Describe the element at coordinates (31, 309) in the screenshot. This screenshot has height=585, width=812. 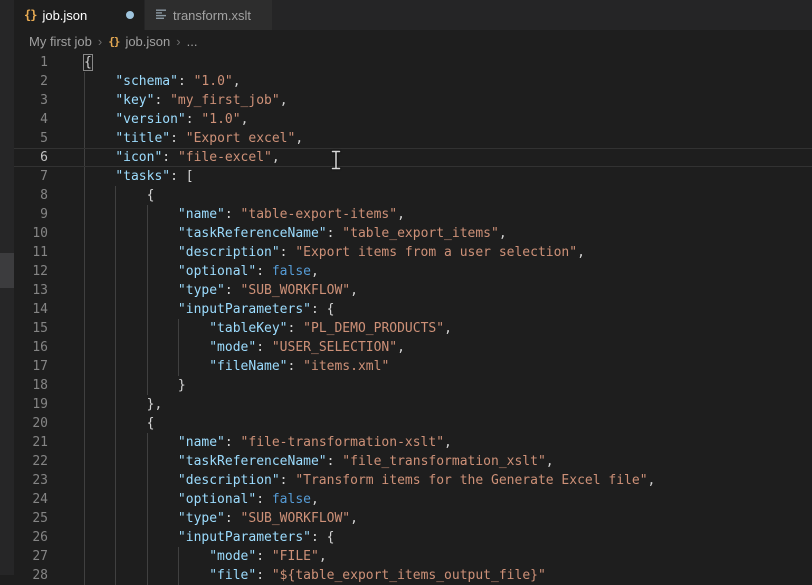
I see `line-number: 14` at that location.